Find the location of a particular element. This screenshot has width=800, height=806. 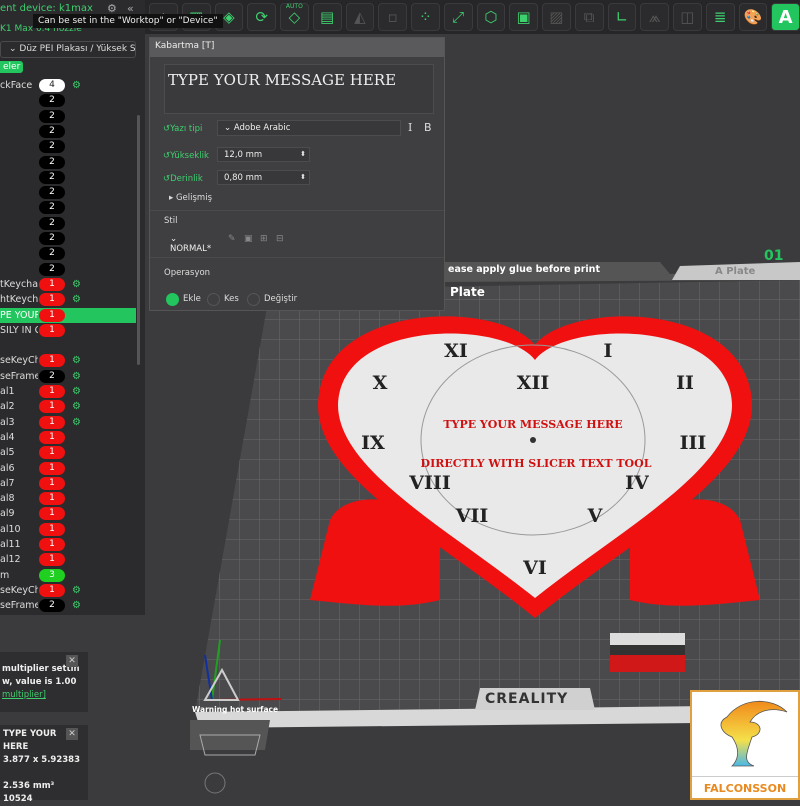

object-row is located at coordinates (68, 345).